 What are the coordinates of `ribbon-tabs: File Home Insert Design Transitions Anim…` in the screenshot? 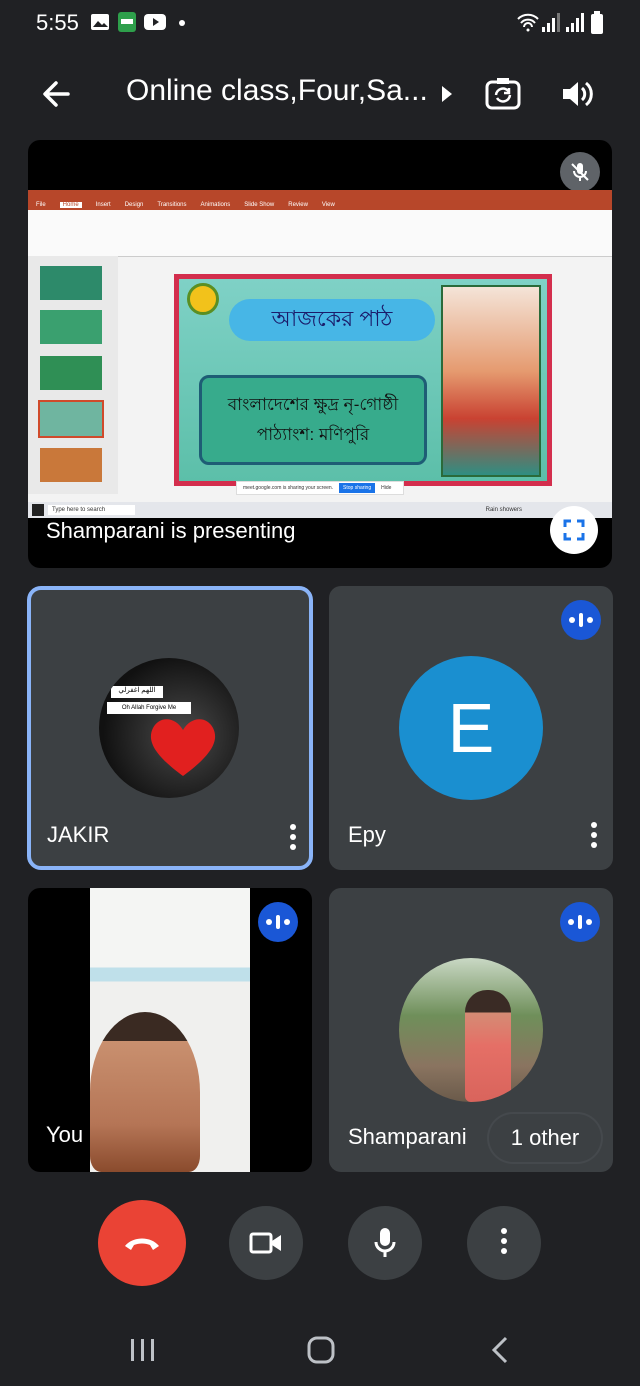 It's located at (320, 205).